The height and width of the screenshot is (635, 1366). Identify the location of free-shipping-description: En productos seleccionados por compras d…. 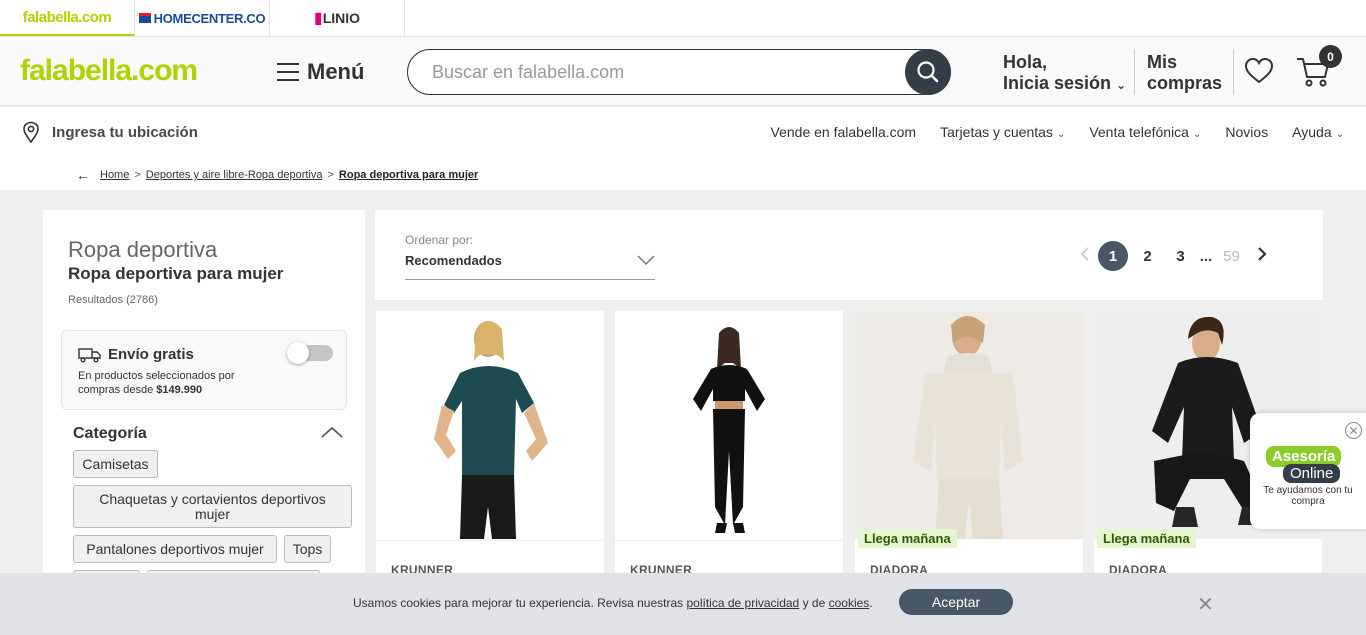
(178, 383).